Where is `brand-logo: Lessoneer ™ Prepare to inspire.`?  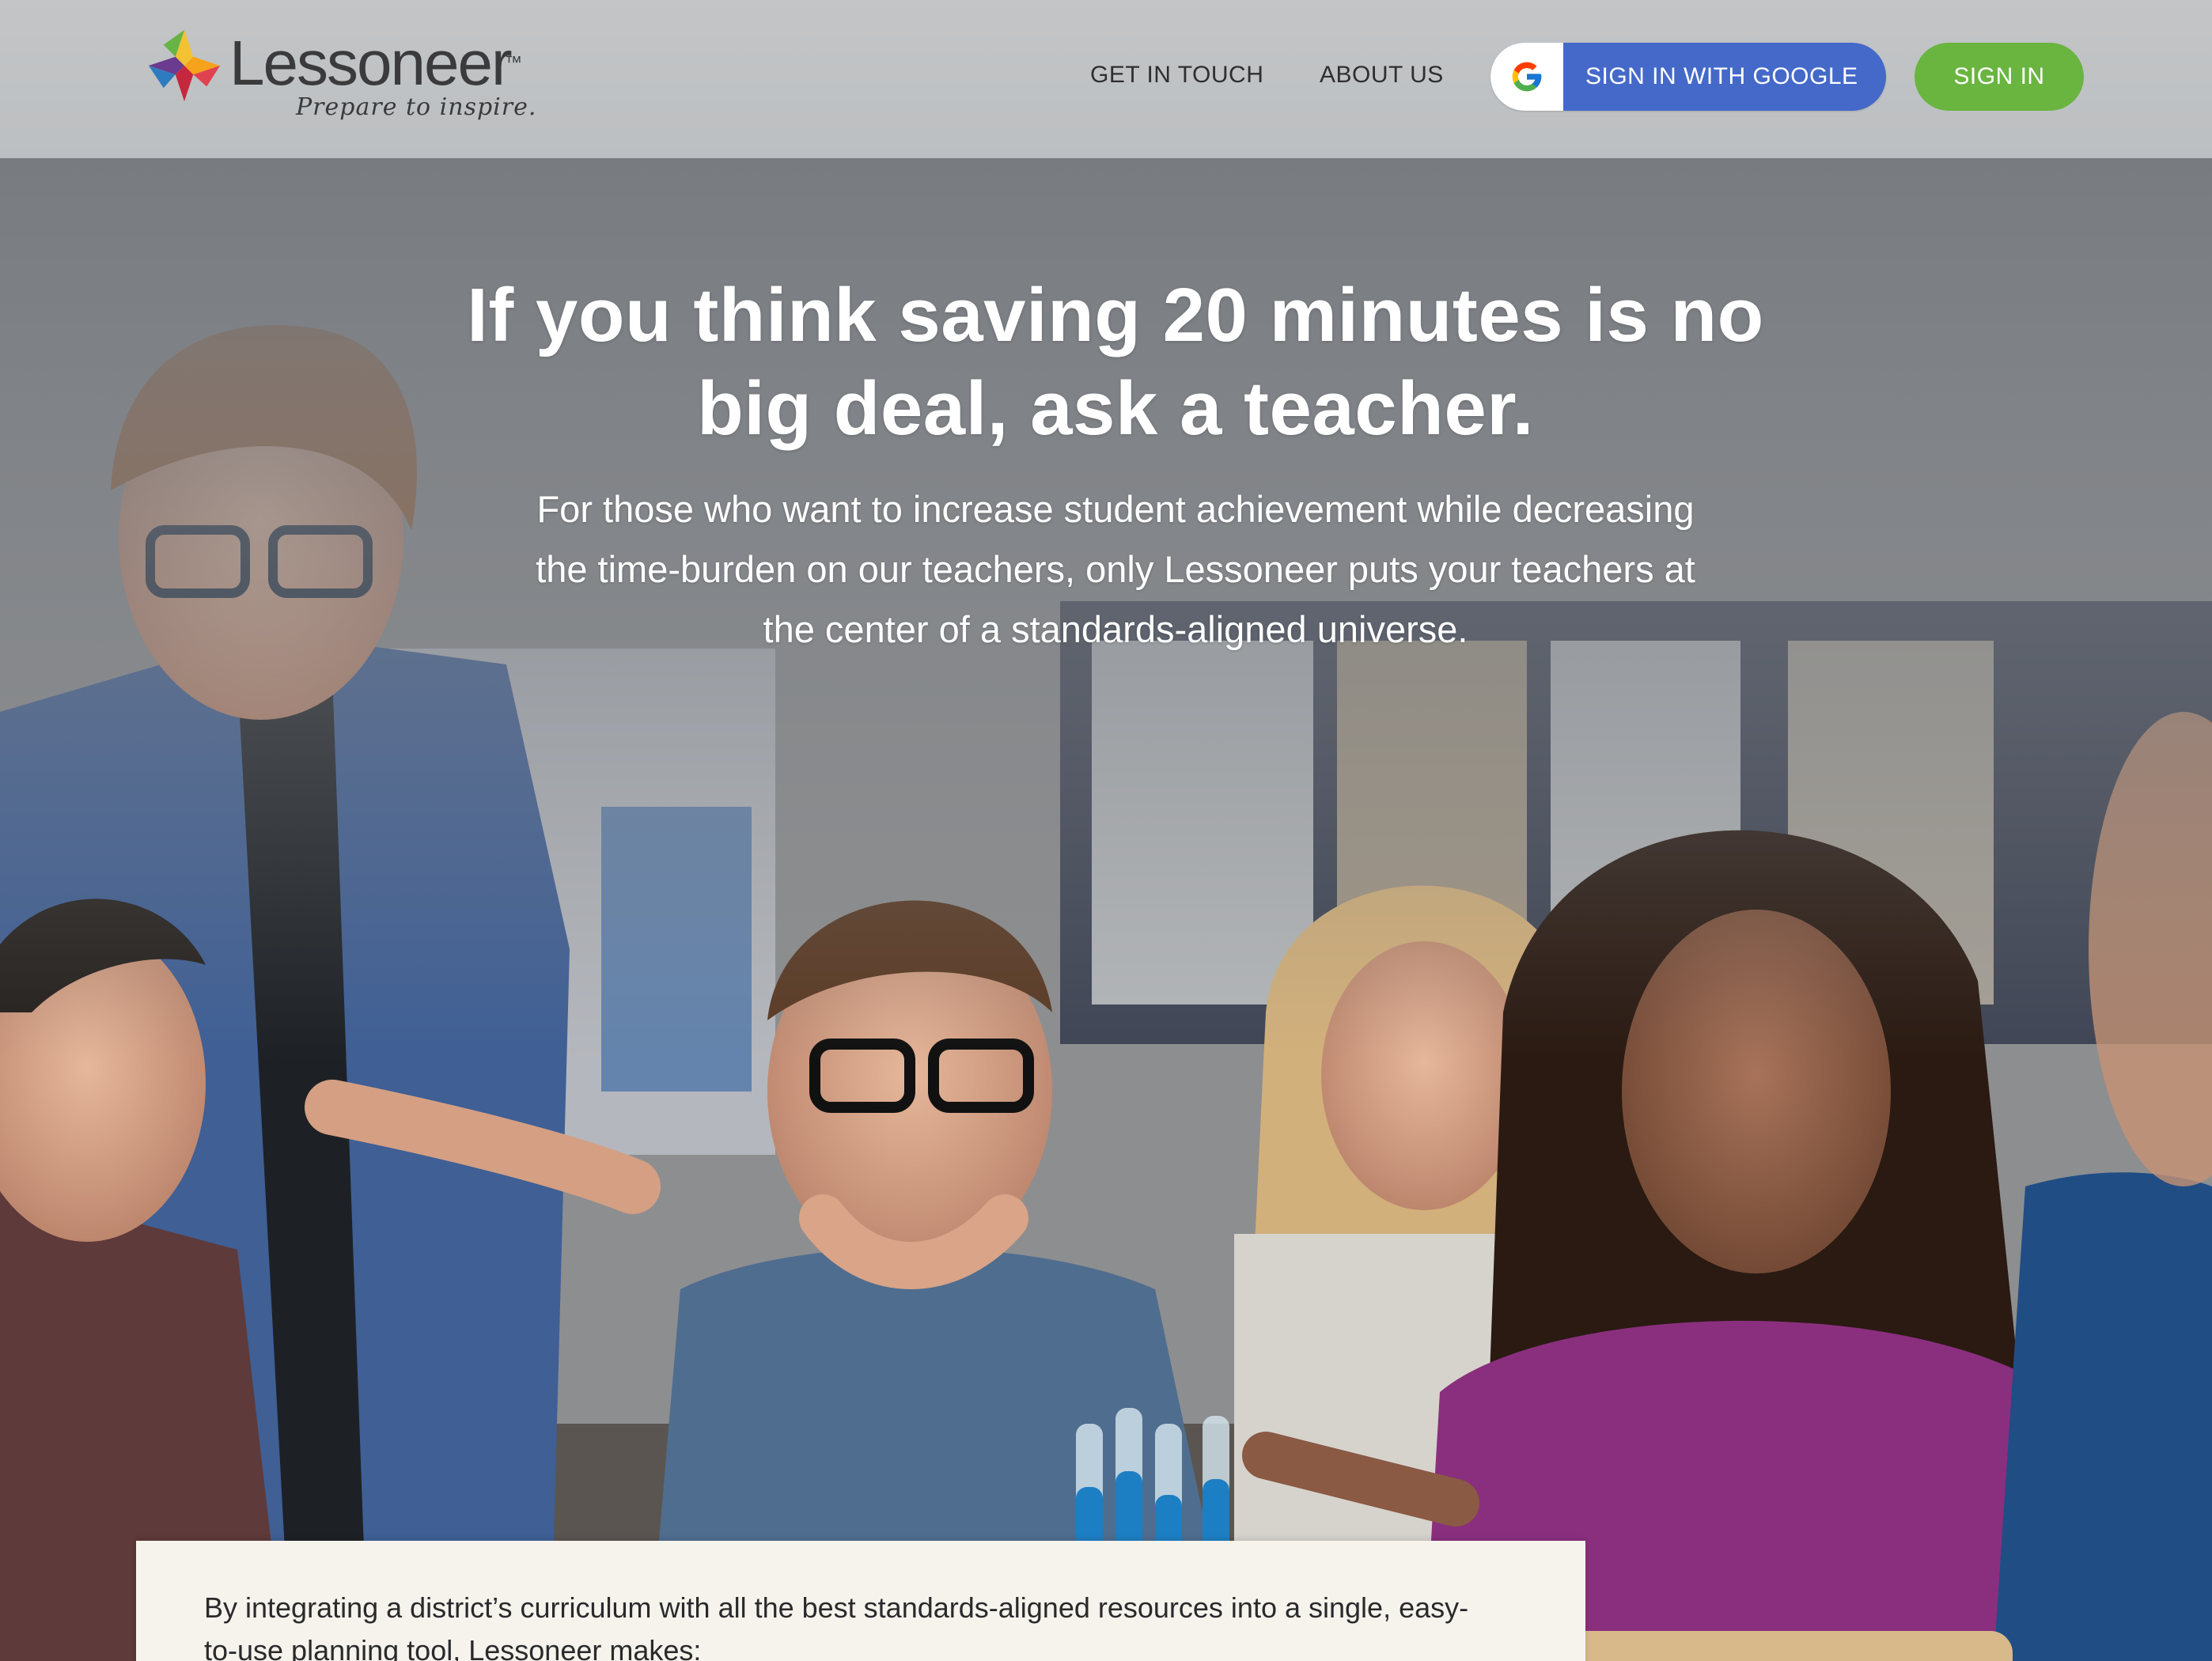
brand-logo: Lessoneer ™ Prepare to inspire. is located at coordinates (345, 80).